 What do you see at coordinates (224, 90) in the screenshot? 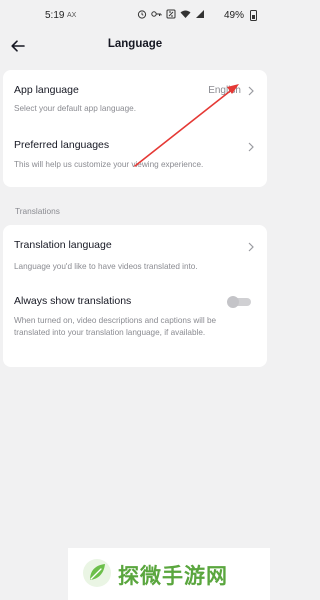
I see `app-language-value: English` at bounding box center [224, 90].